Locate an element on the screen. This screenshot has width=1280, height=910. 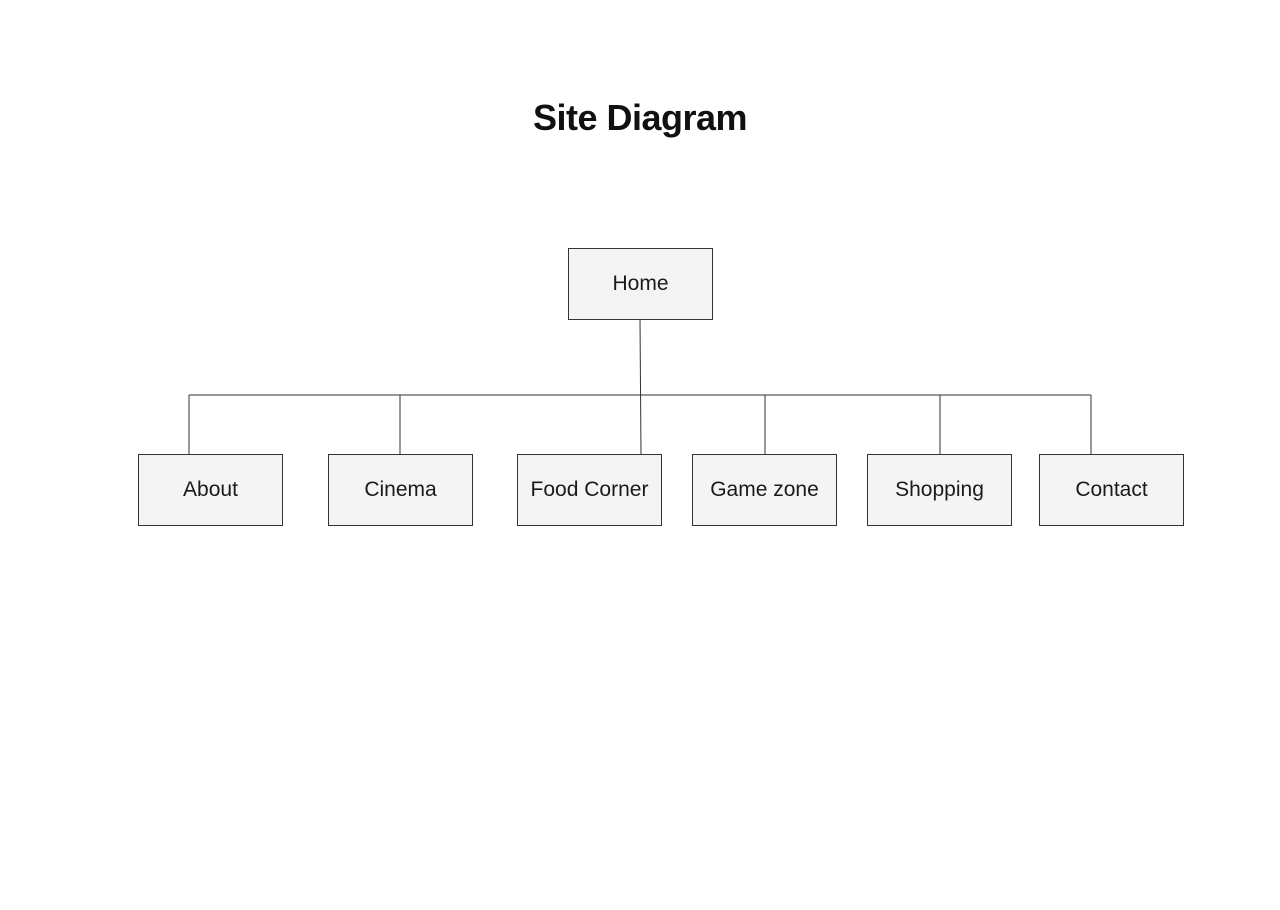
node-shopping-label: Shopping is located at coordinates (939, 489).